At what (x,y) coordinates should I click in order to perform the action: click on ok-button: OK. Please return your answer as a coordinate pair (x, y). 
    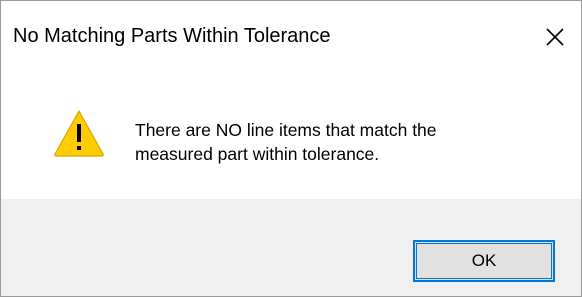
    Looking at the image, I should click on (484, 261).